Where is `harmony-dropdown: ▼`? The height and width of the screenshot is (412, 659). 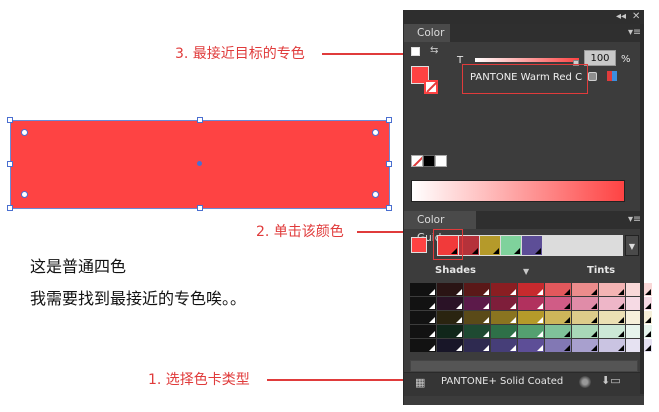
harmony-dropdown: ▼ is located at coordinates (632, 245).